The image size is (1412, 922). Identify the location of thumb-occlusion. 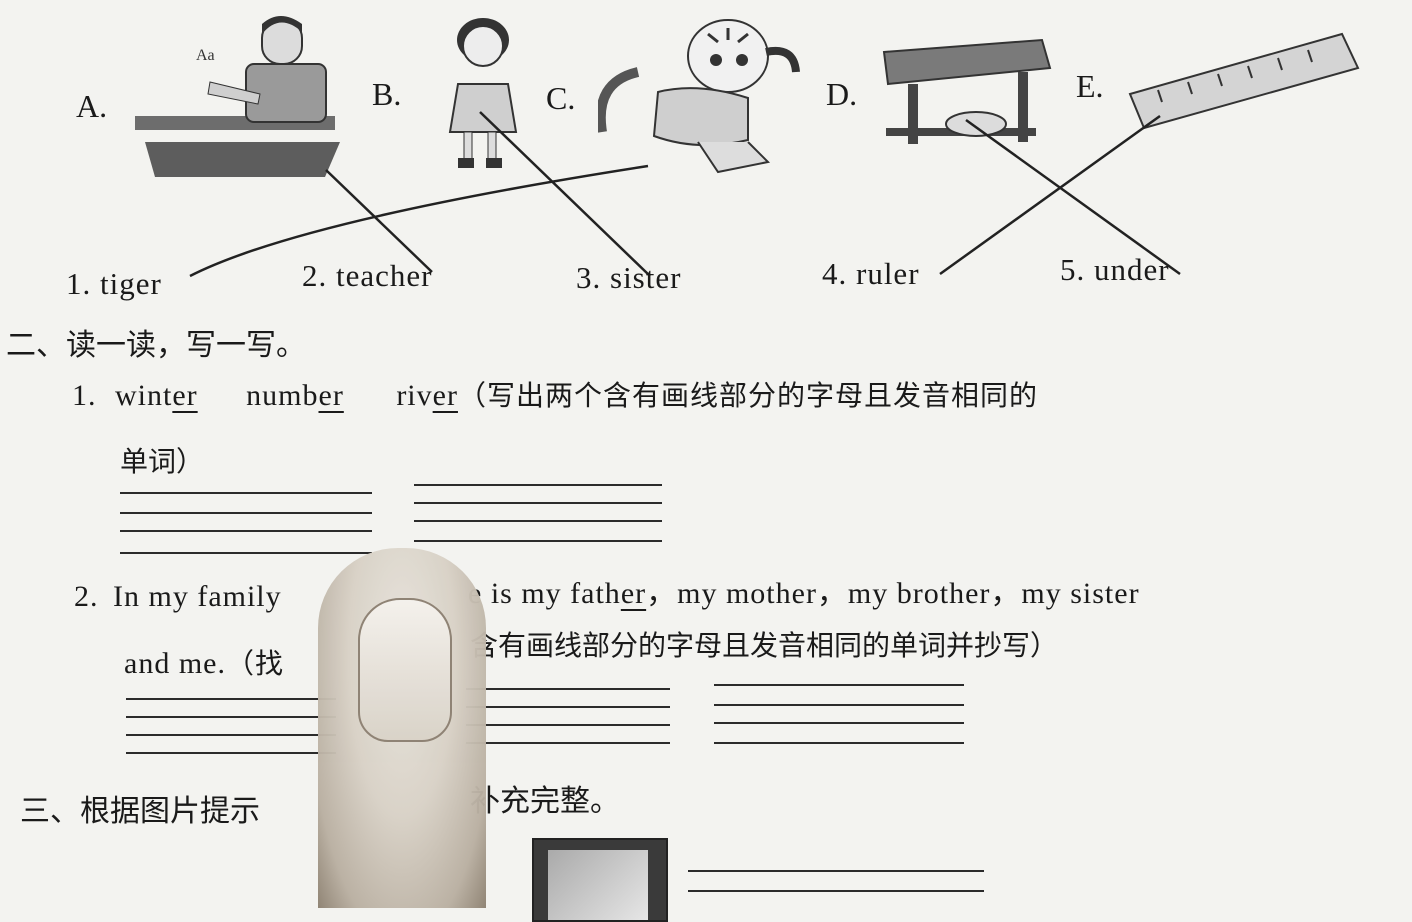
(402, 728).